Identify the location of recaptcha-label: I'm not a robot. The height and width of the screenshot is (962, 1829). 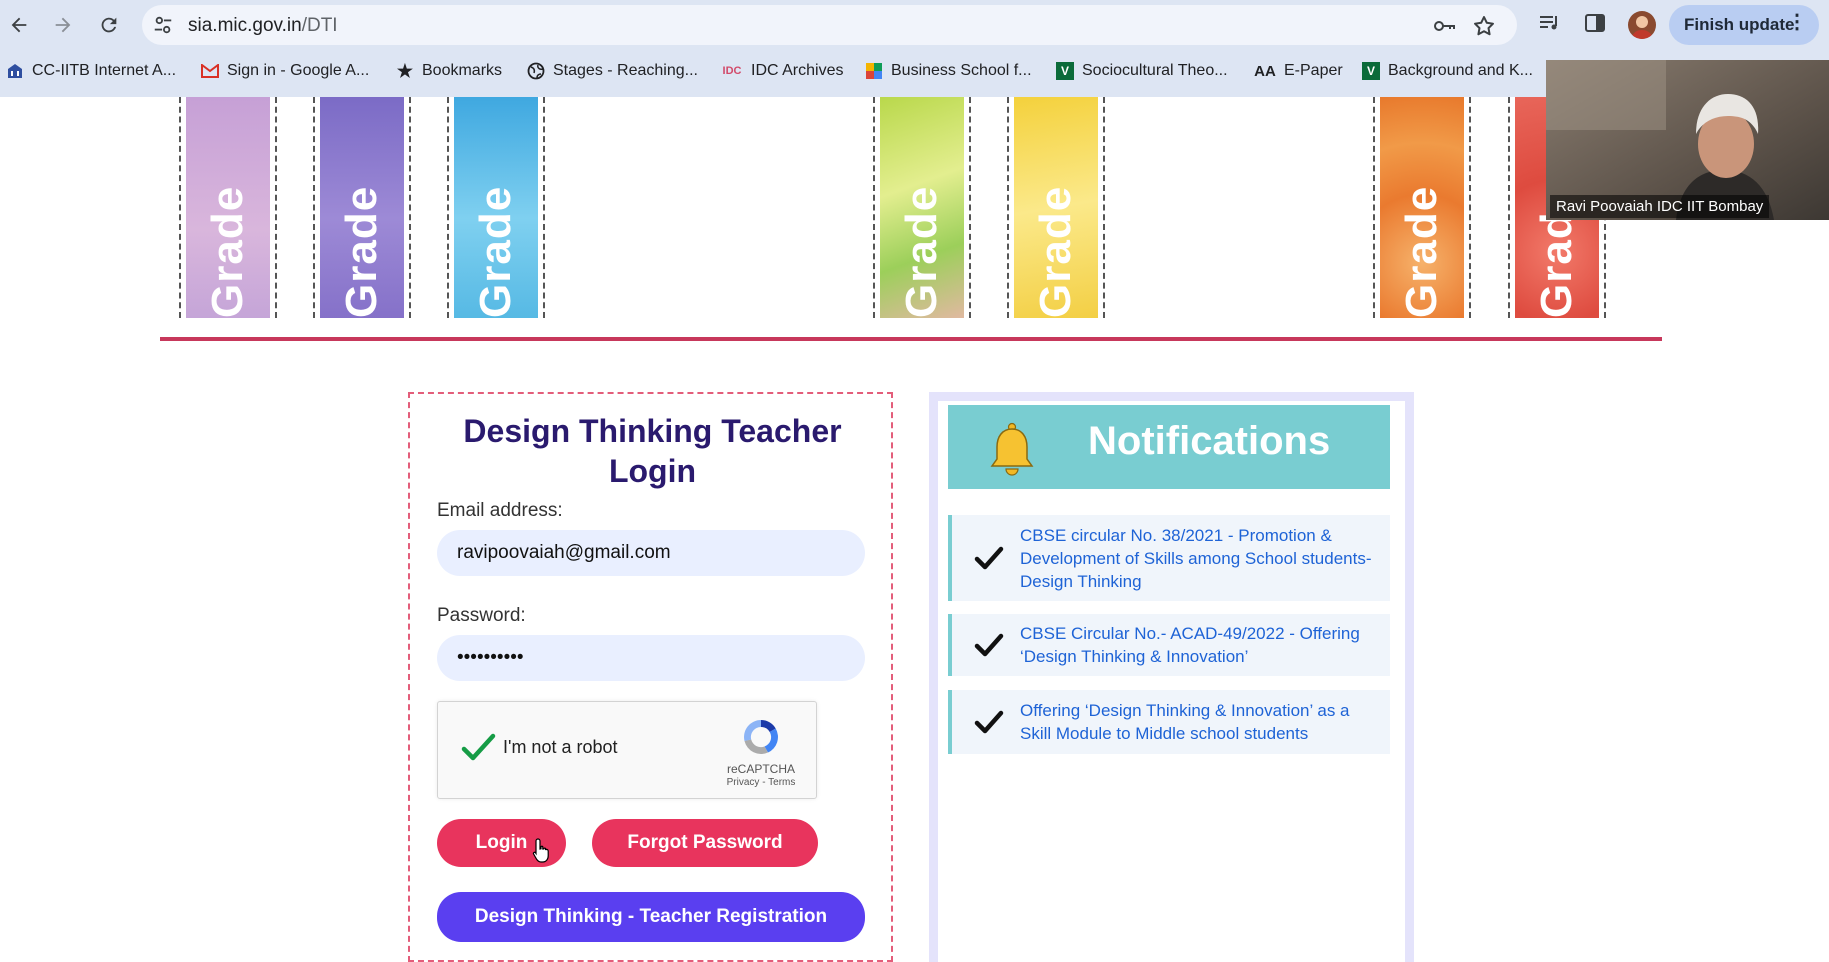
(560, 747).